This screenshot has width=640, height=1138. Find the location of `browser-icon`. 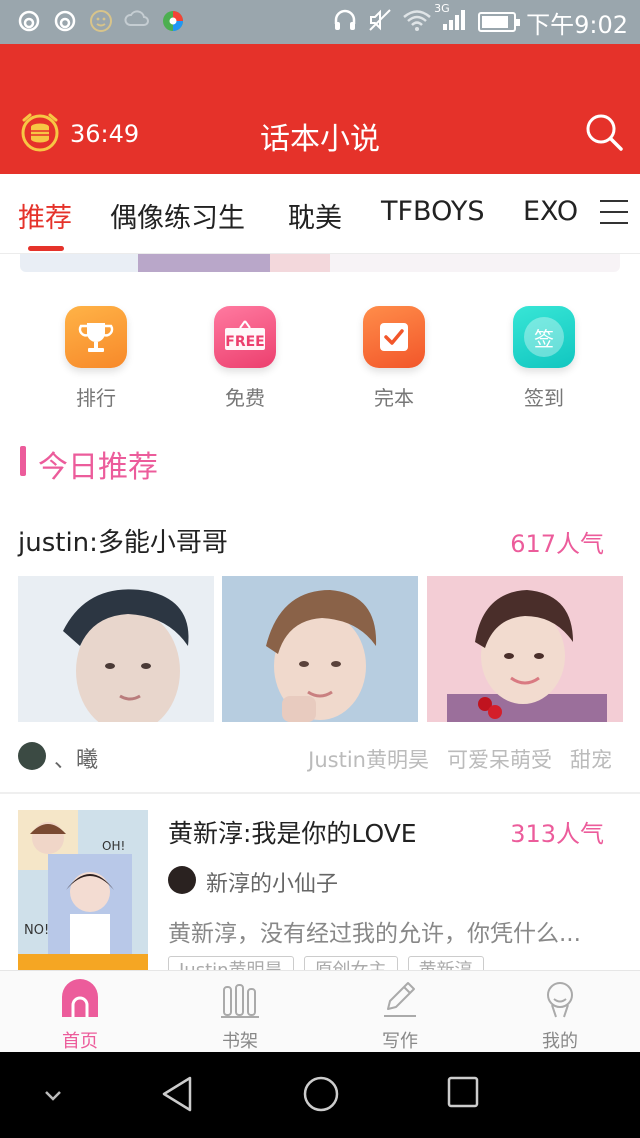

browser-icon is located at coordinates (173, 21).